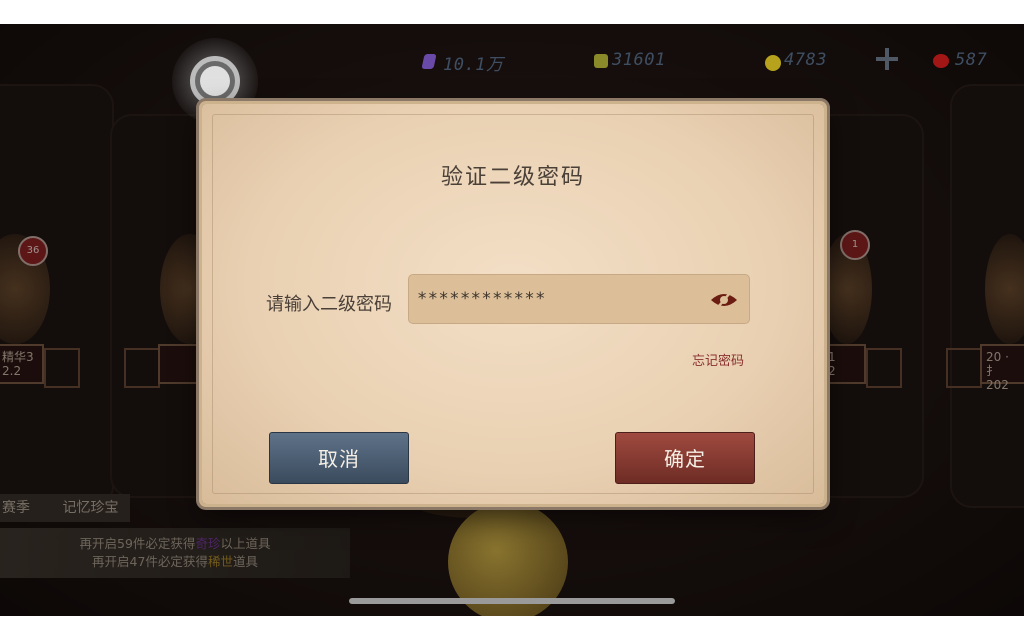 This screenshot has height=640, width=1024. I want to click on hide-password-eye-icon, so click(724, 300).